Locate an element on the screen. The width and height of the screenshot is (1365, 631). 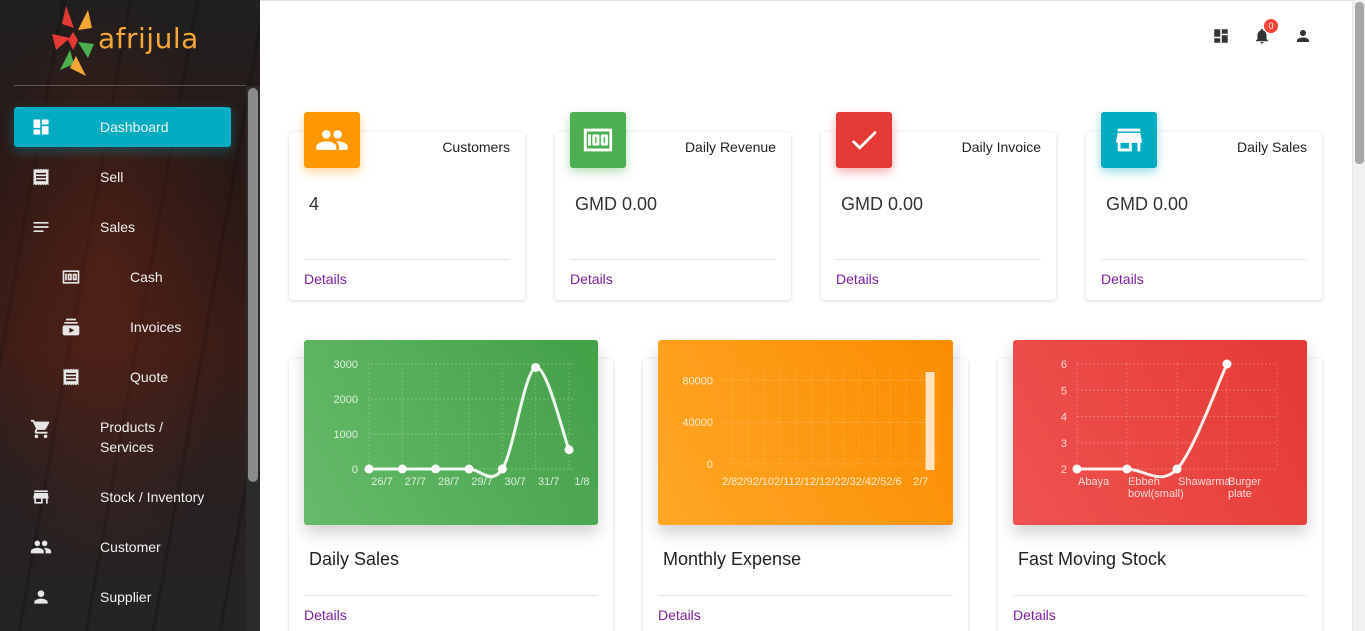
stat-title: Daily Invoice is located at coordinates (1001, 147).